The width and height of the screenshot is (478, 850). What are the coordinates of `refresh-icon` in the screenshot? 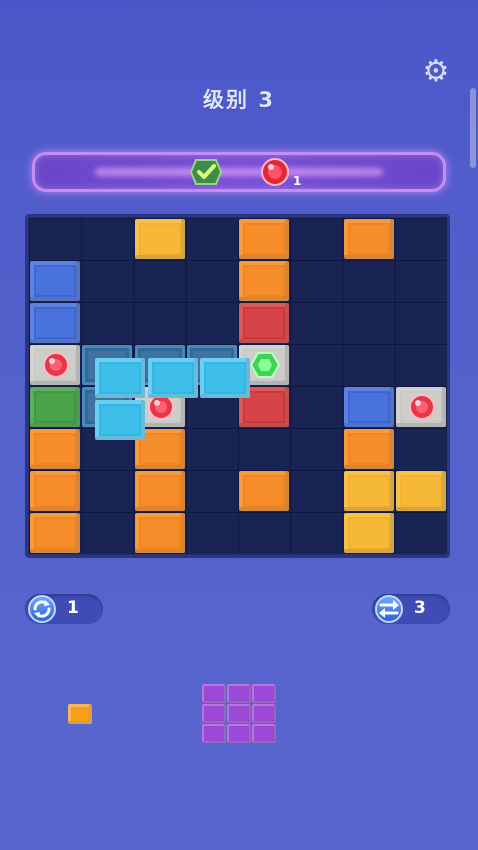 It's located at (42, 609).